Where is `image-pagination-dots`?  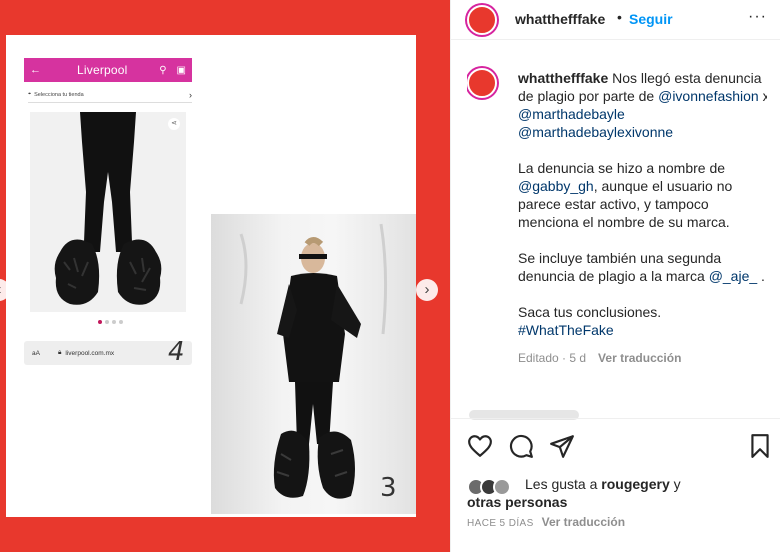 image-pagination-dots is located at coordinates (110, 322).